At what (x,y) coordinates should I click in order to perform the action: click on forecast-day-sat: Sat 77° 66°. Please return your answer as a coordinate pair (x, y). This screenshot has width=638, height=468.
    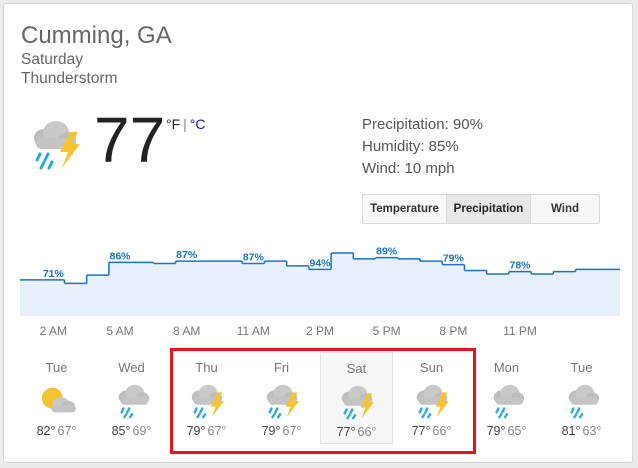
    Looking at the image, I should click on (356, 398).